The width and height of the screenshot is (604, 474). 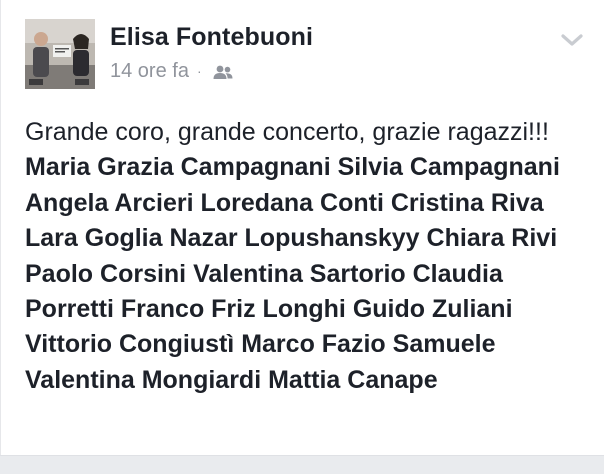 I want to click on tagged-person: Chiara Rivi, so click(x=492, y=238).